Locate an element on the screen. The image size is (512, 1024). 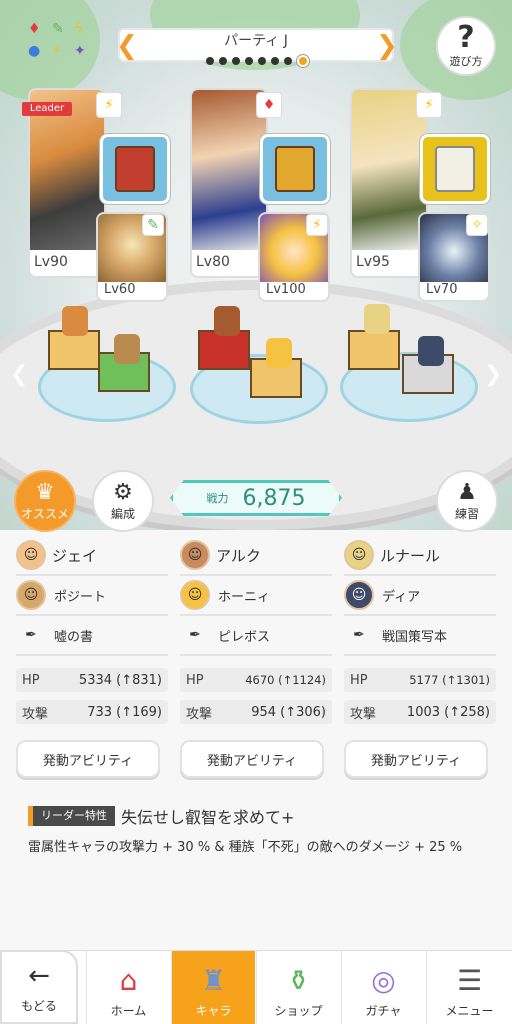
nav-shop: ⚱ ショップ is located at coordinates (298, 987).